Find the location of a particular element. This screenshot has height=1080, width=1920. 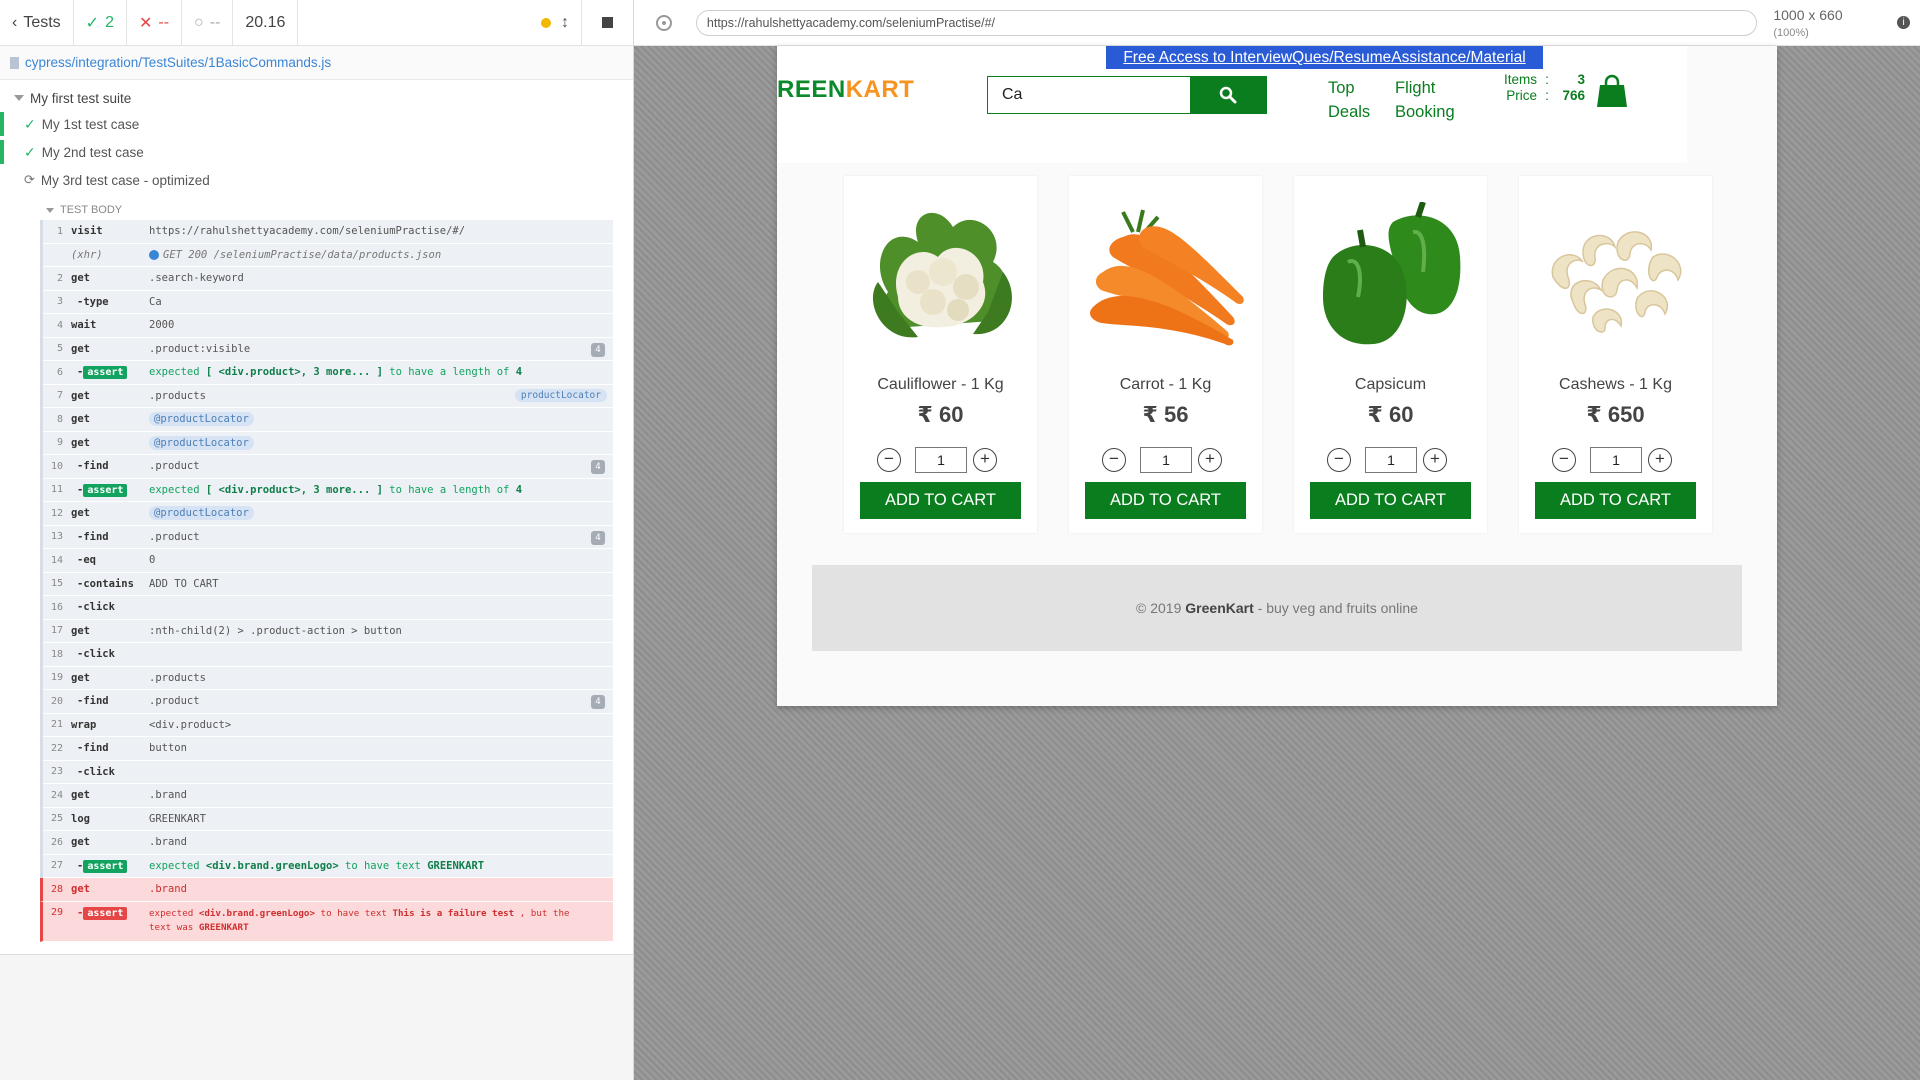

command-name: wrap is located at coordinates (84, 724).